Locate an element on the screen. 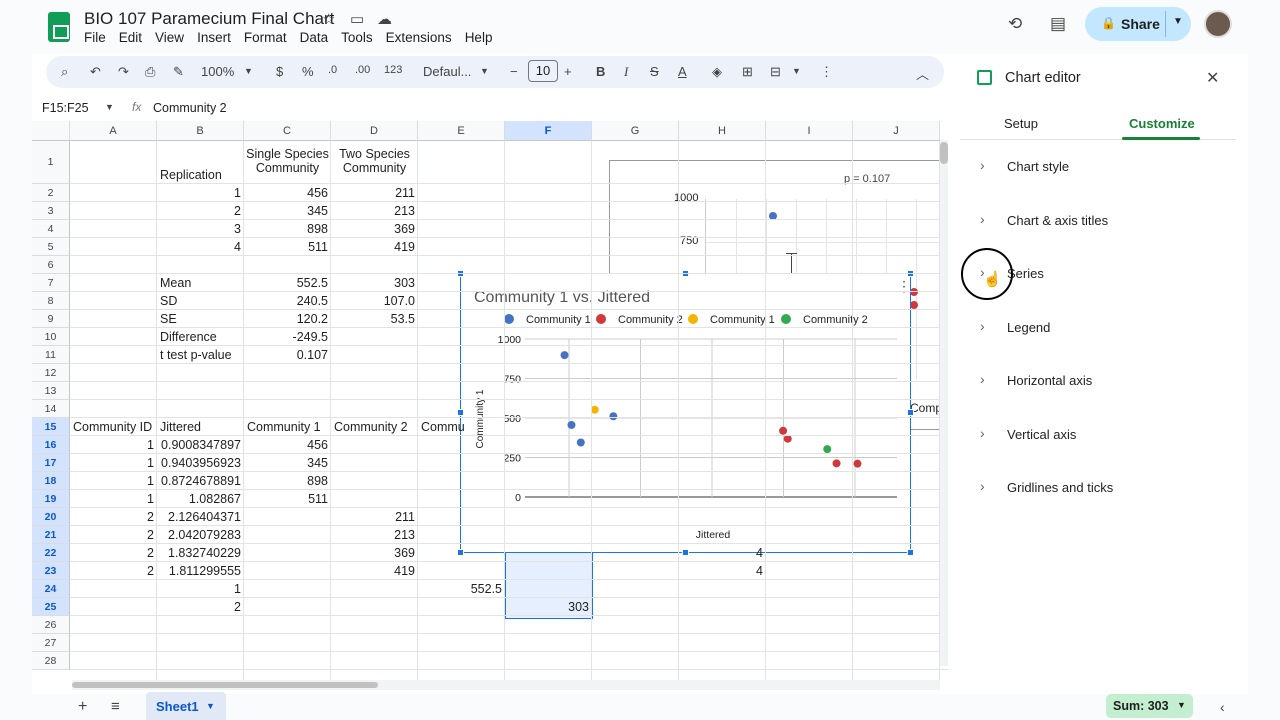 This screenshot has width=1280, height=720. cell-c8: 240.5 is located at coordinates (287, 301).